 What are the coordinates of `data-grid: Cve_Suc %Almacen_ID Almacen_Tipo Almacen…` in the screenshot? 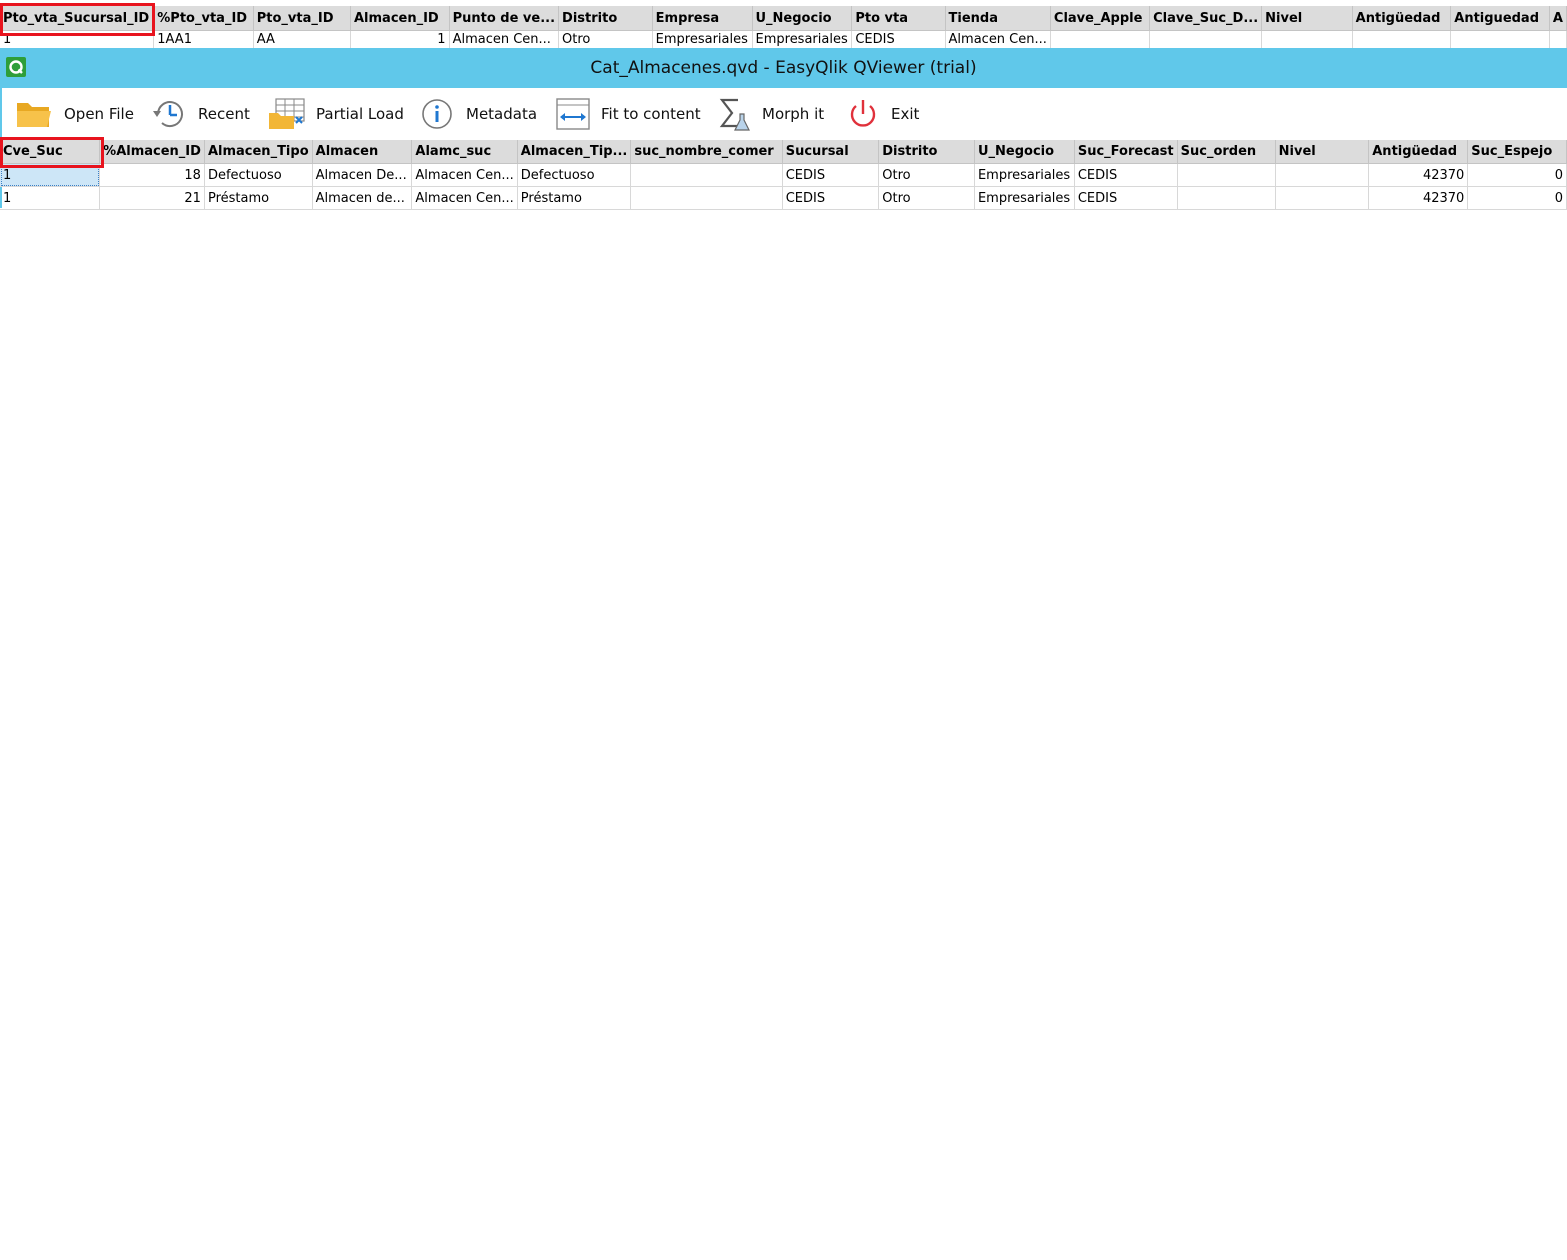 It's located at (783, 175).